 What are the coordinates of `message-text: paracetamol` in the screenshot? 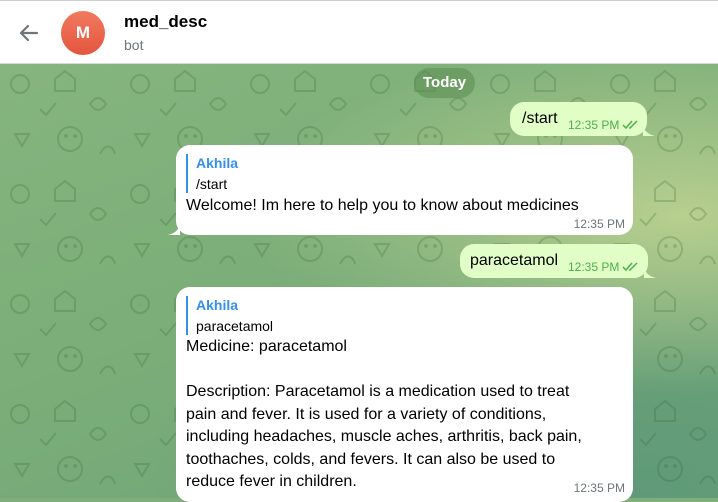 It's located at (514, 260).